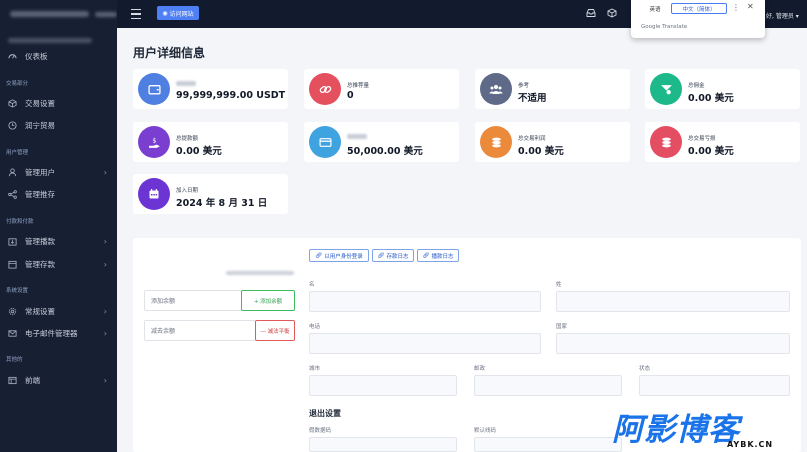 This screenshot has width=807, height=452. Describe the element at coordinates (210, 194) in the screenshot. I see `stat-card-join-date: 加入日期 2024 年 8 月 31 日` at that location.